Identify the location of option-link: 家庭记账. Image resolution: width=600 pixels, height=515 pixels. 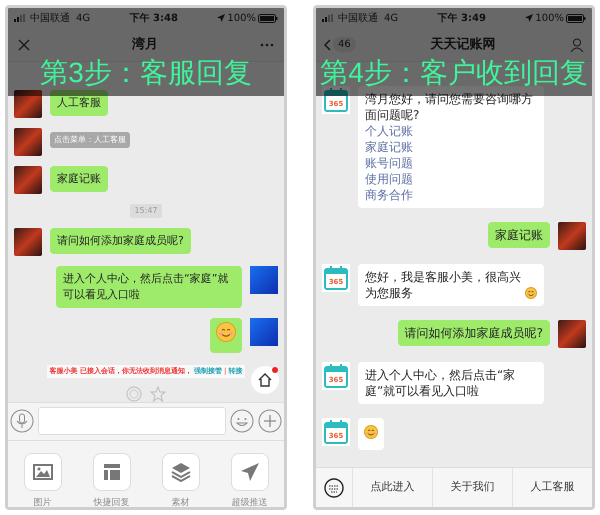
(451, 147).